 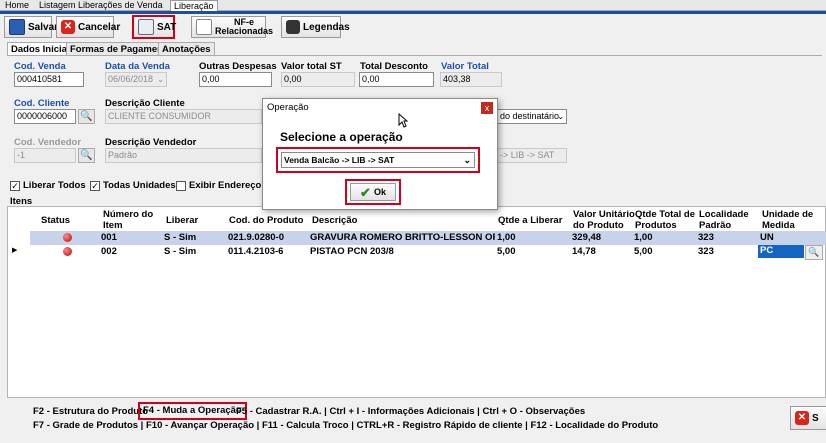 I want to click on cell-liberar: S - Sim, so click(x=180, y=251).